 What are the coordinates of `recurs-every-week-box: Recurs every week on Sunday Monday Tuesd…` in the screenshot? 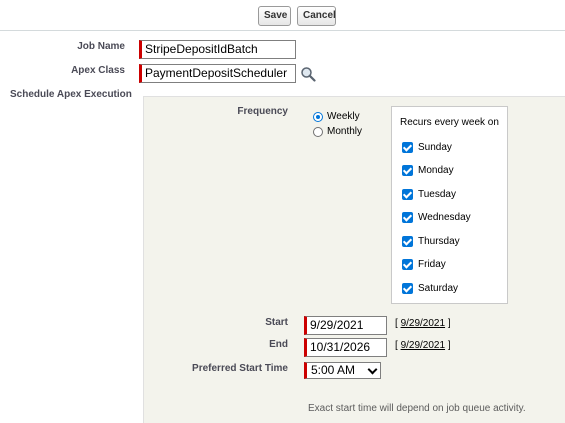 It's located at (449, 205).